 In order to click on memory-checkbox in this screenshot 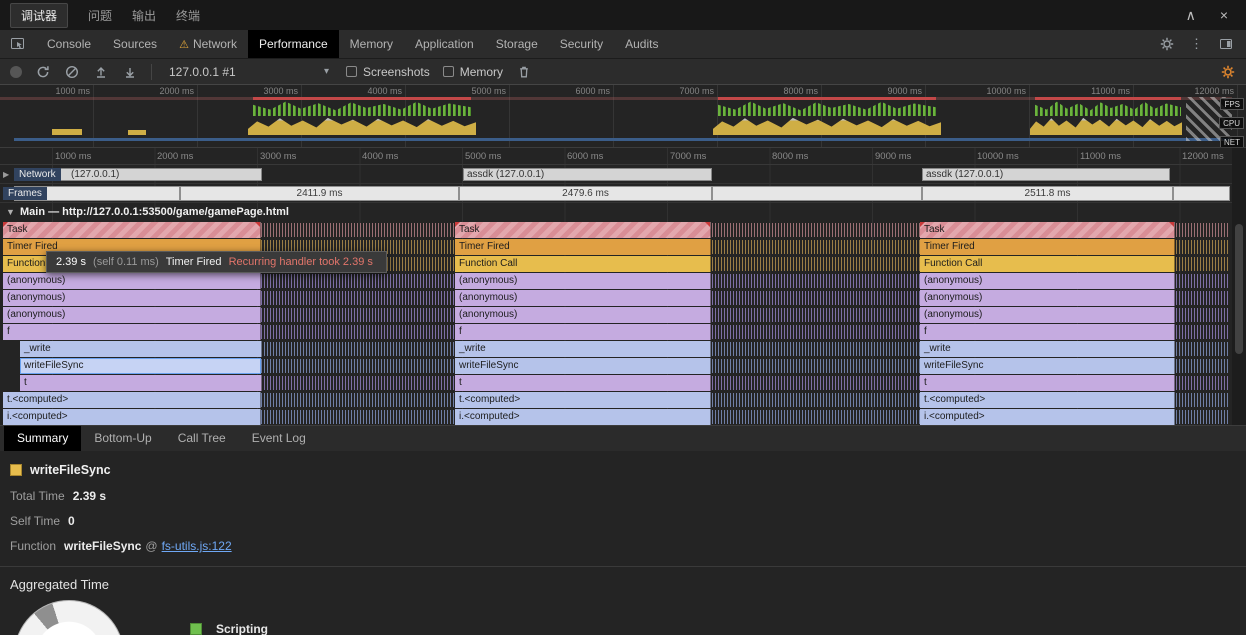, I will do `click(448, 71)`.